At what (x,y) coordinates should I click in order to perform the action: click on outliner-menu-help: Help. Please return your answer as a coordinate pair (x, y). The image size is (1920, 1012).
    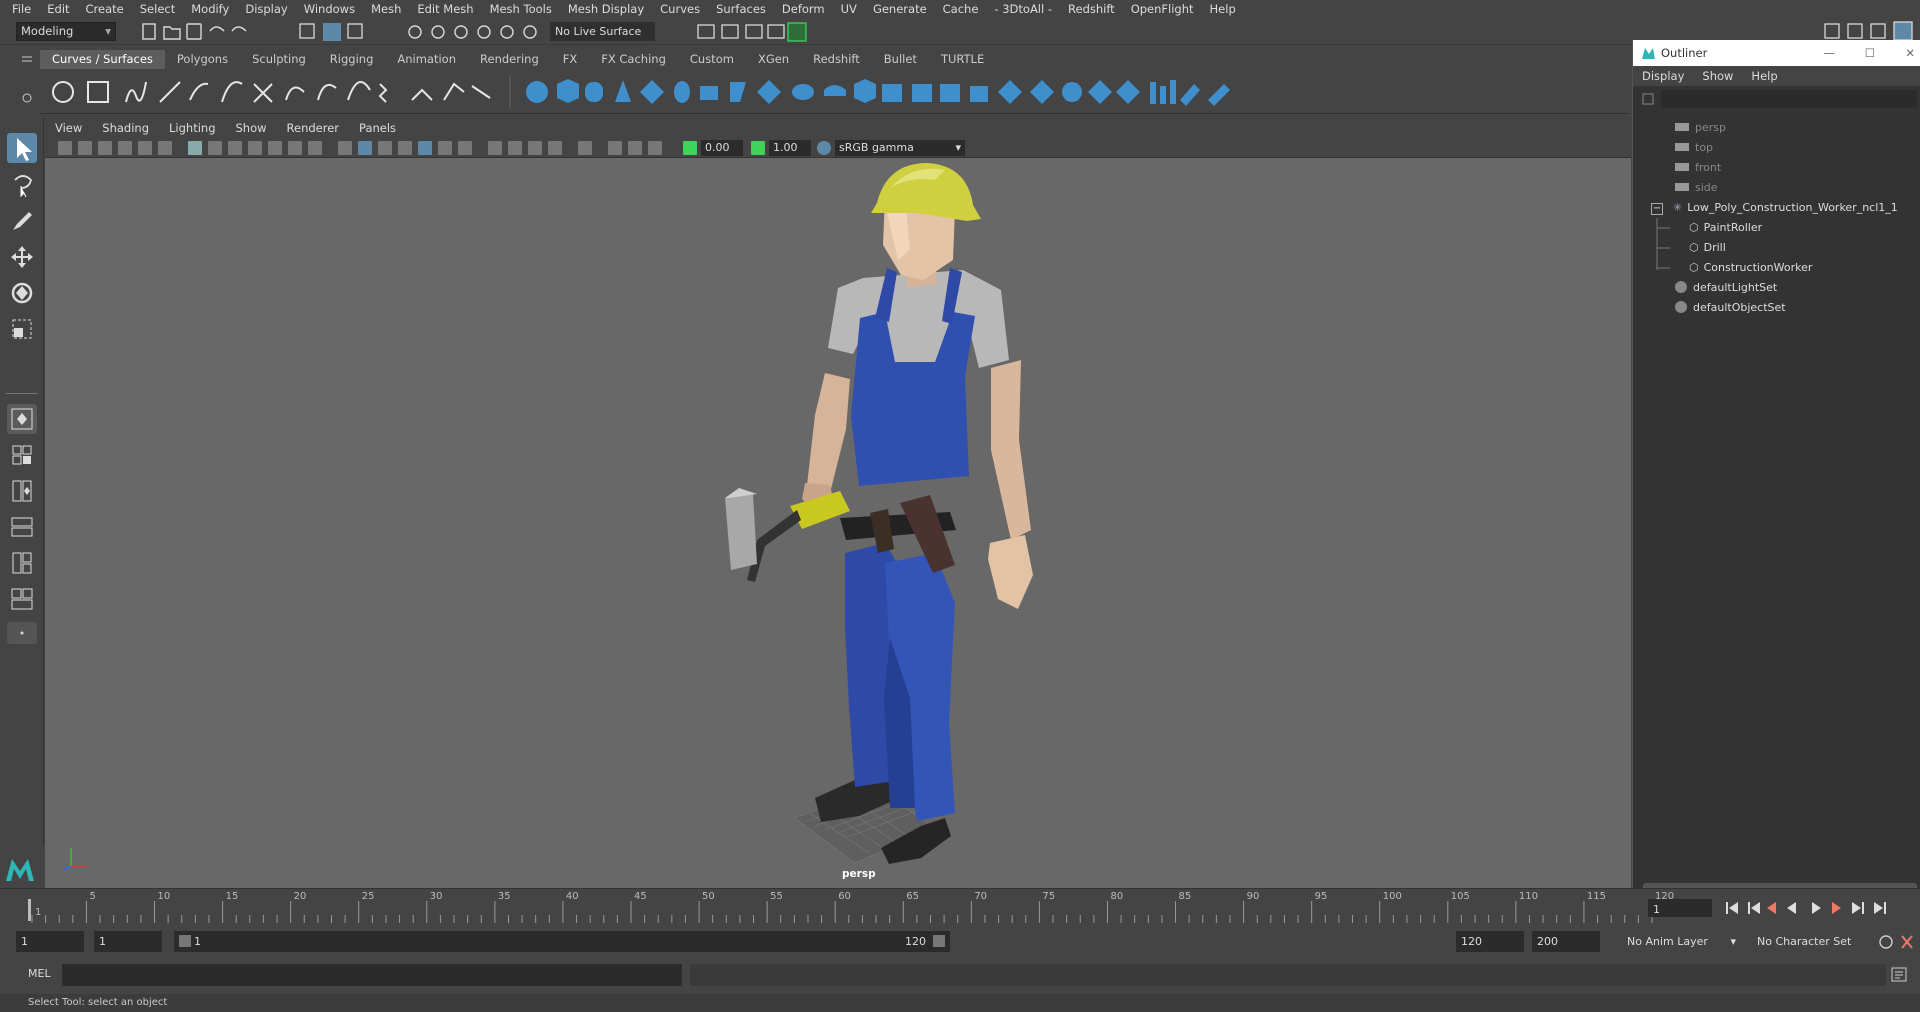
    Looking at the image, I should click on (1764, 76).